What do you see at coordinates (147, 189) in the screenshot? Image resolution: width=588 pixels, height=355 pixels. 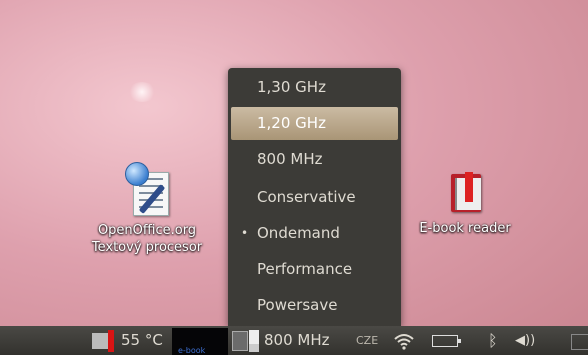 I see `writer-document-icon` at bounding box center [147, 189].